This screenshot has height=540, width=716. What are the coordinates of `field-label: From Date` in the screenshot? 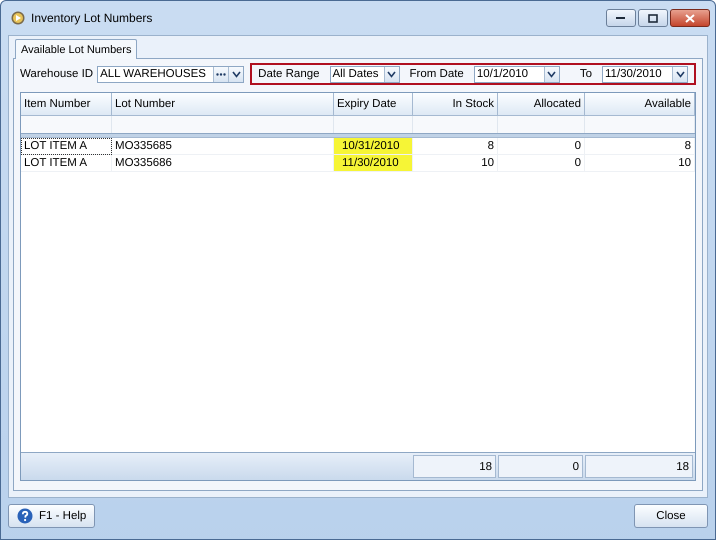 It's located at (437, 74).